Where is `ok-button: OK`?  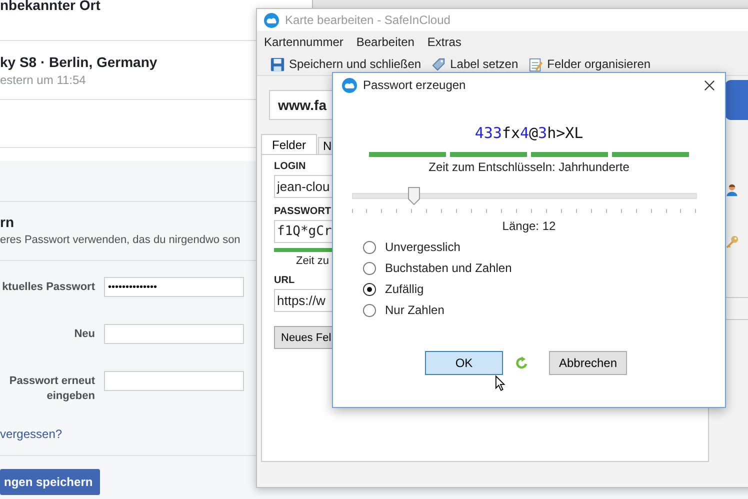 ok-button: OK is located at coordinates (464, 363).